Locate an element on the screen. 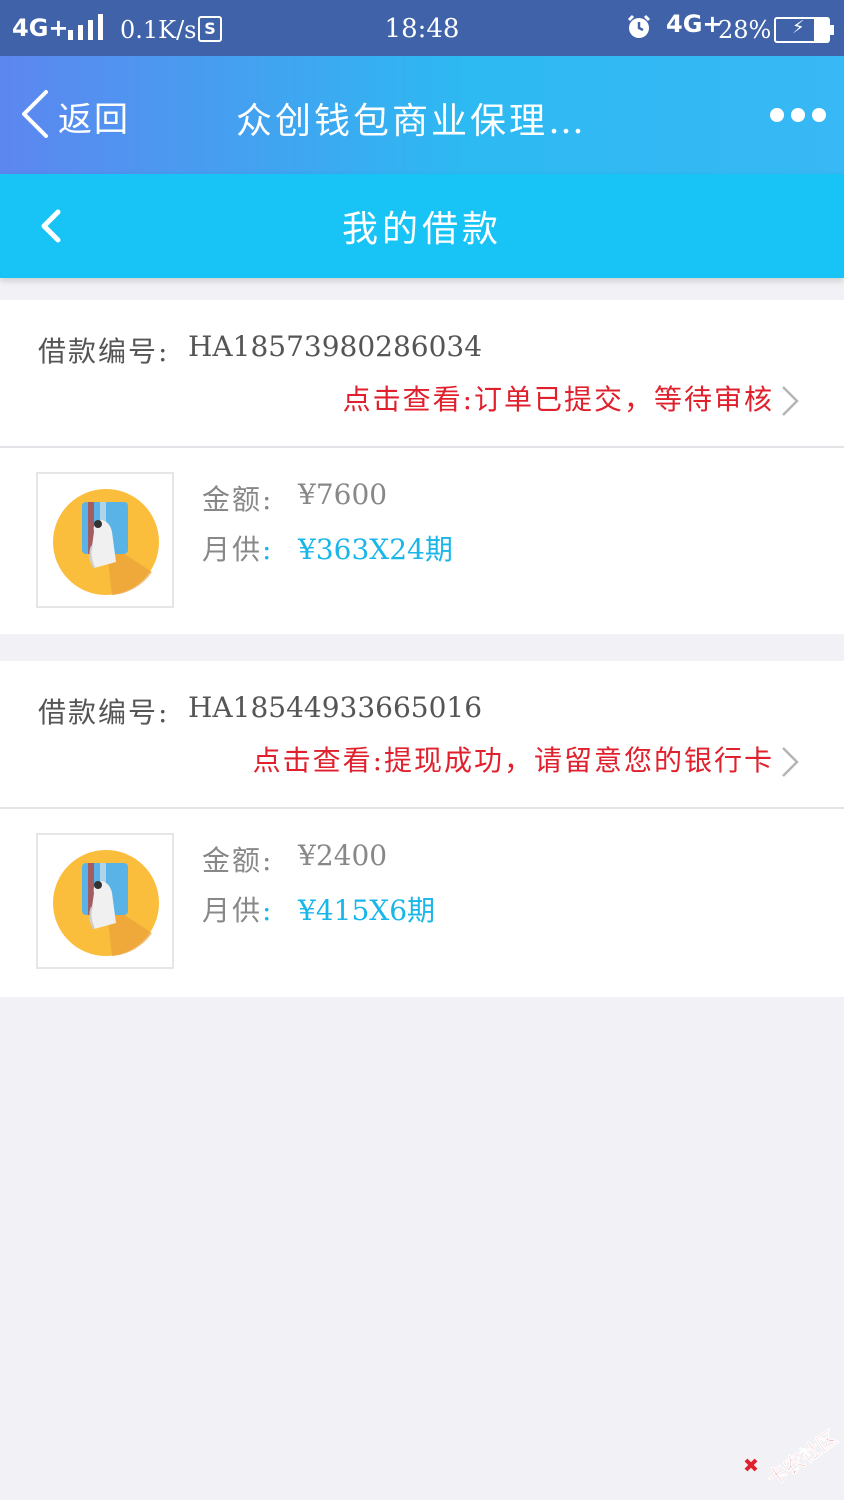 This screenshot has height=1500, width=844. battery-icon: ⚡ is located at coordinates (804, 30).